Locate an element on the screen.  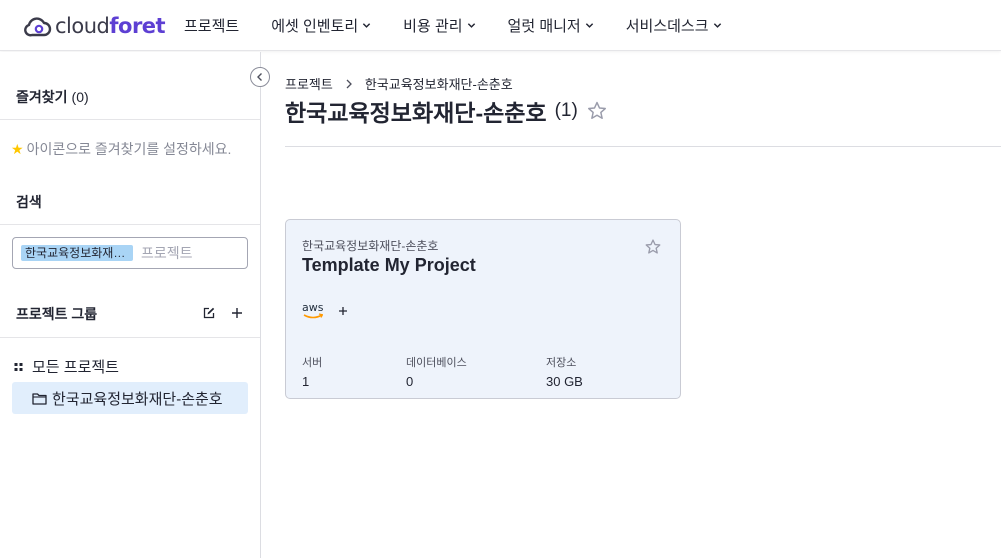
breadcrumb-root: 프로젝트 is located at coordinates (309, 83).